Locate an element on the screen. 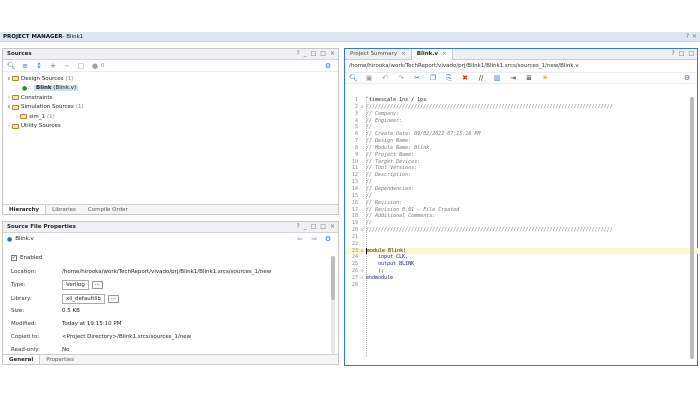 The image size is (700, 400). comment-icon: // is located at coordinates (481, 78).